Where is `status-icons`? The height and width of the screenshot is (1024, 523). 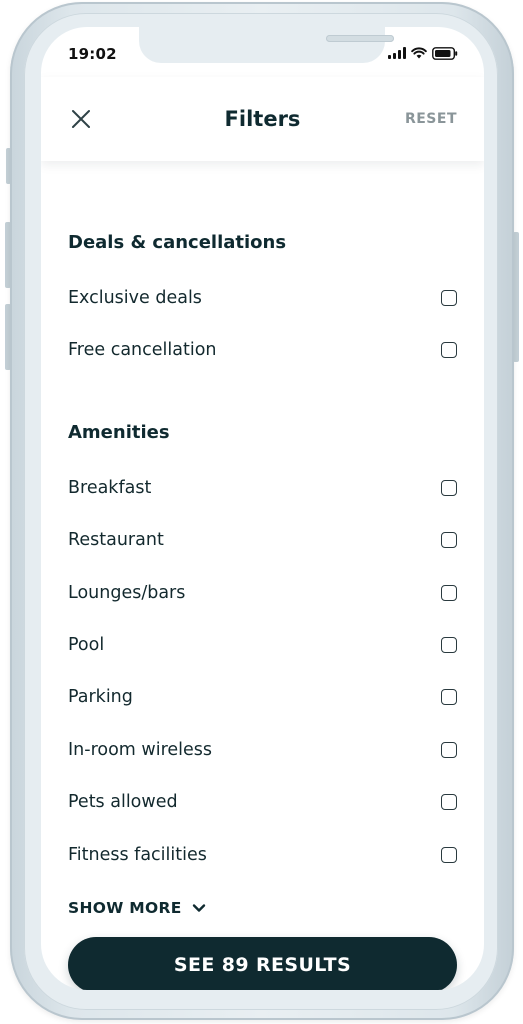 status-icons is located at coordinates (423, 53).